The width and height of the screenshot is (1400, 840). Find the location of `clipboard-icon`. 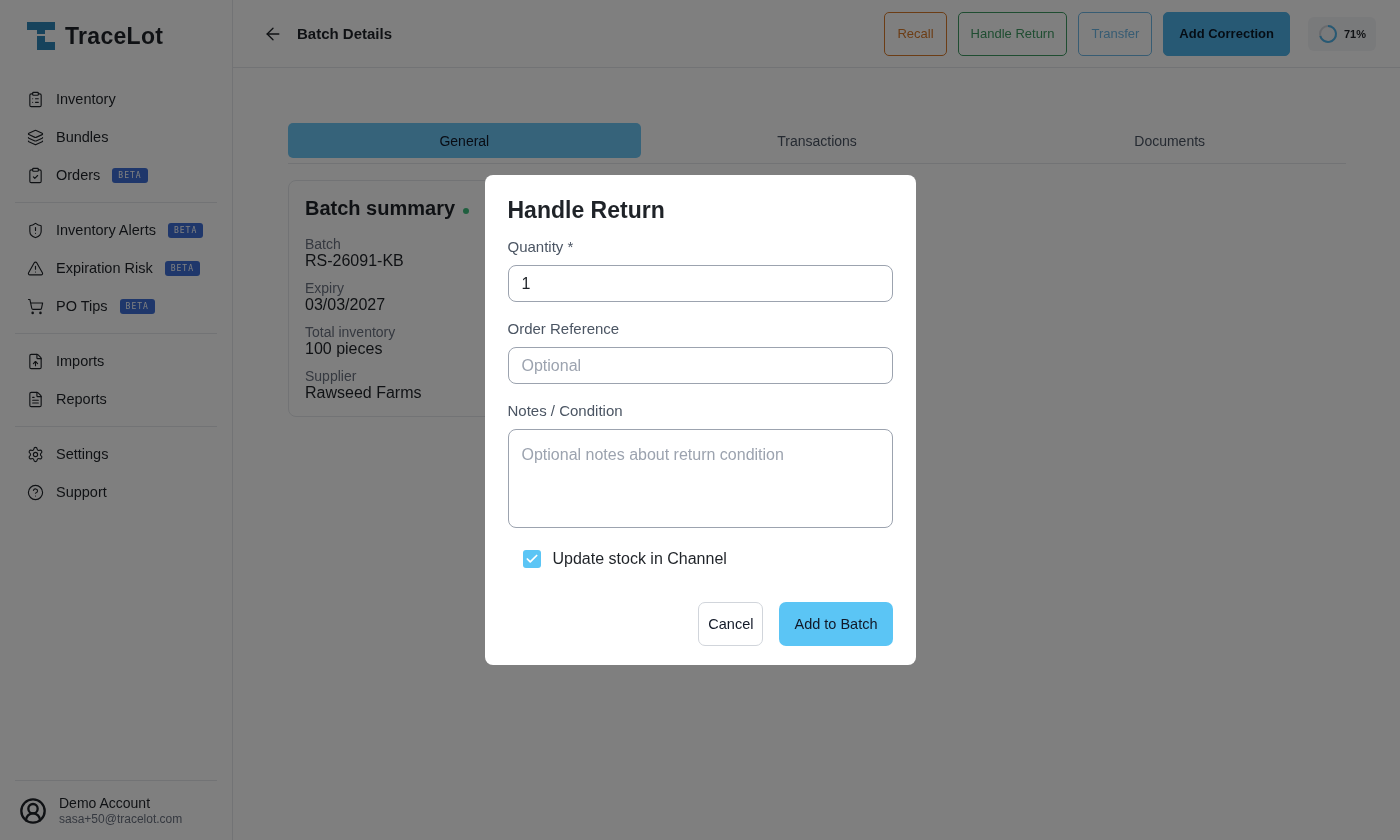

clipboard-icon is located at coordinates (35, 99).